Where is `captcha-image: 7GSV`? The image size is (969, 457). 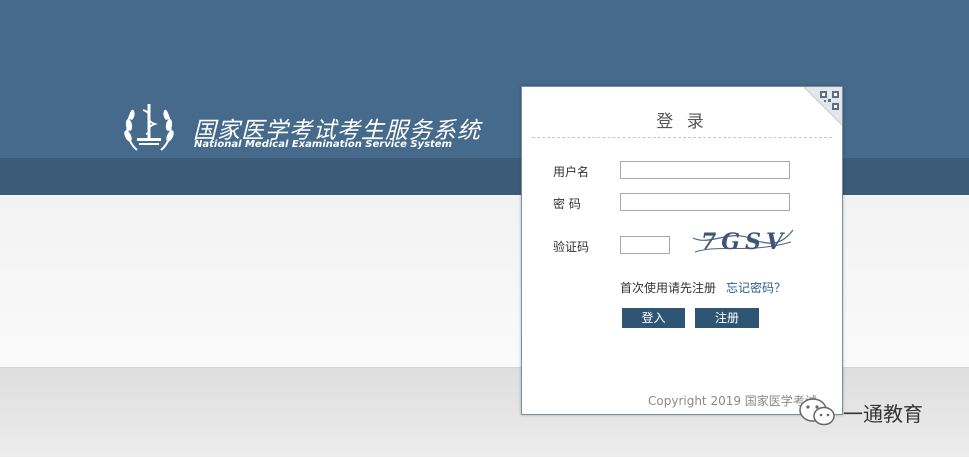 captcha-image: 7GSV is located at coordinates (742, 242).